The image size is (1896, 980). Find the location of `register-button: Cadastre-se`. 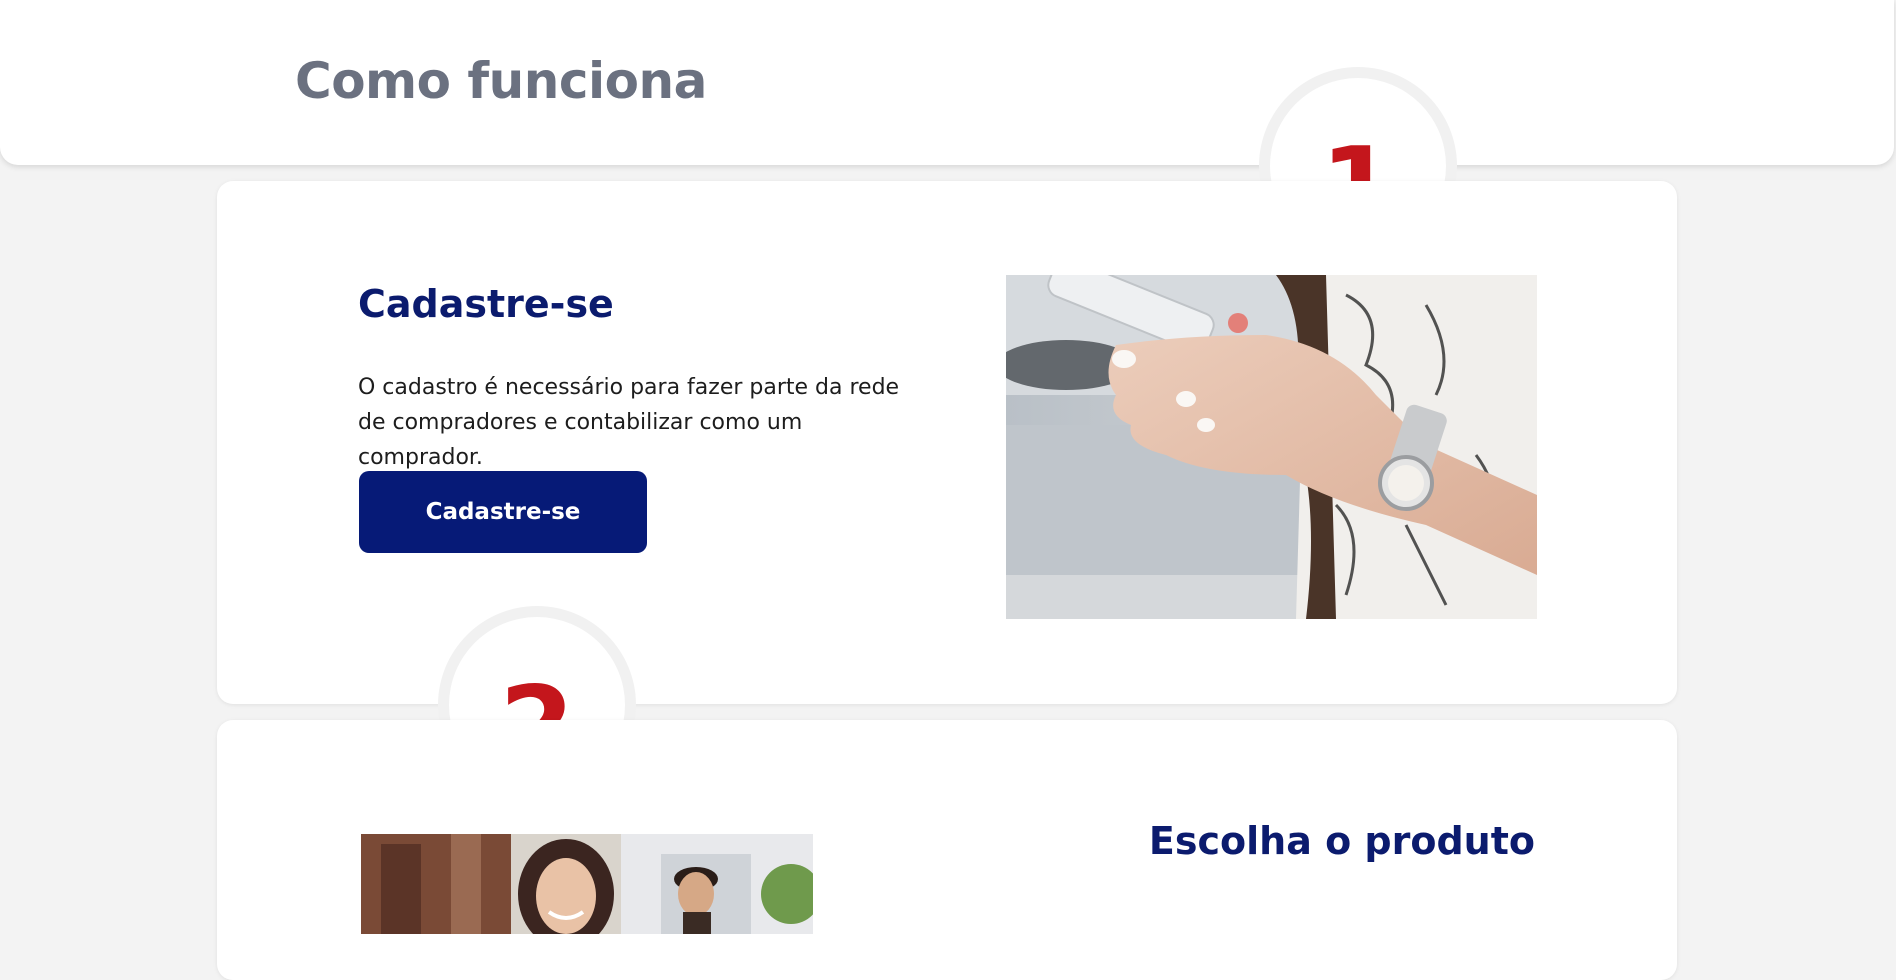

register-button: Cadastre-se is located at coordinates (503, 512).